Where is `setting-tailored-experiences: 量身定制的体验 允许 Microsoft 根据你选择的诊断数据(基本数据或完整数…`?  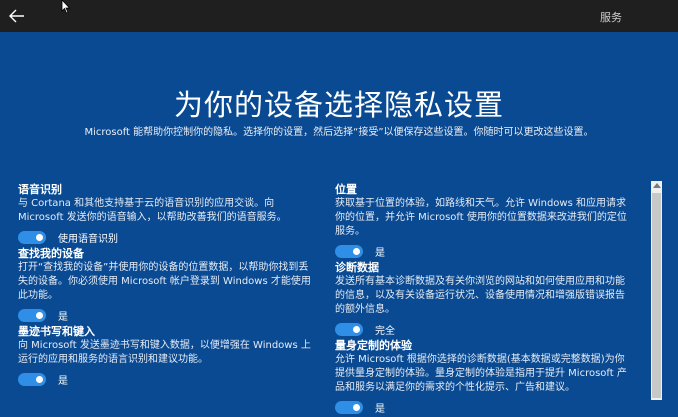
setting-tailored-experiences: 量身定制的体验 允许 Microsoft 根据你选择的诊断数据(基本数据或完整数… is located at coordinates (483, 378).